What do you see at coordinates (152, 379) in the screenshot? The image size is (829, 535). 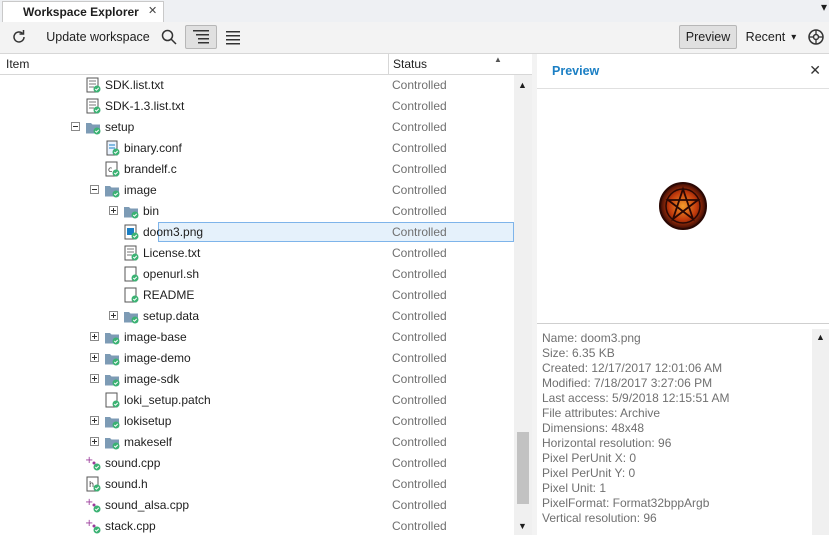 I see `tree-item-name: image-sdk` at bounding box center [152, 379].